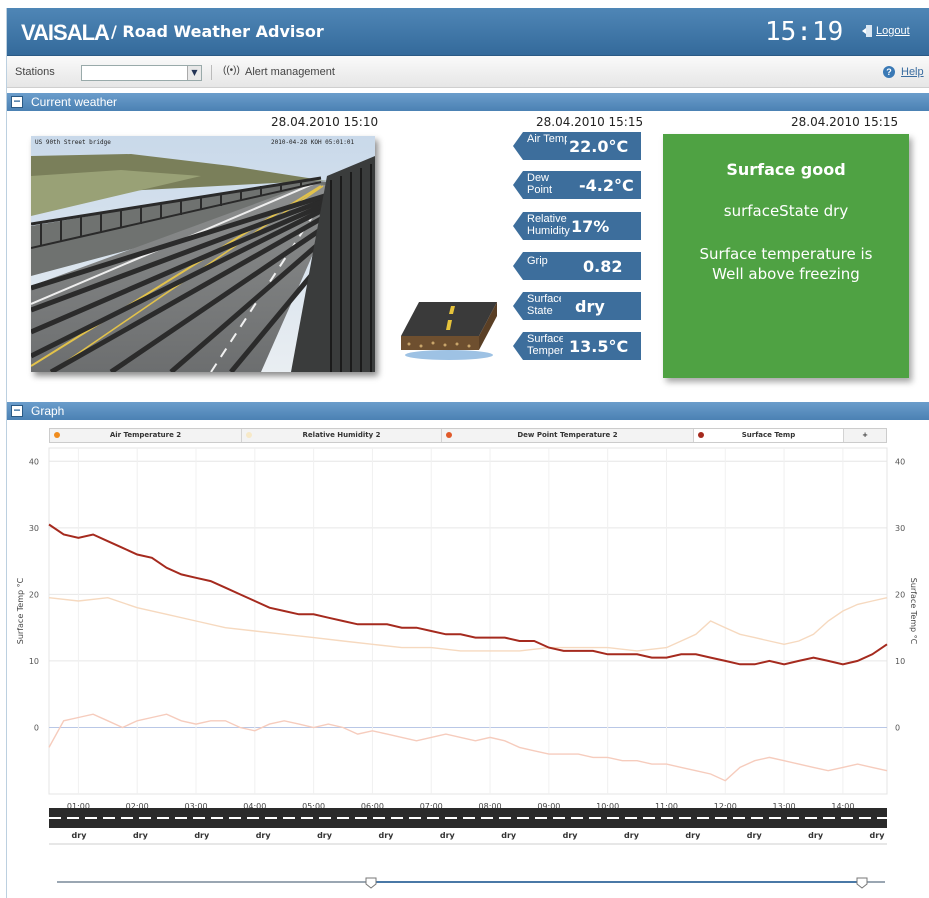 The image size is (929, 898). Describe the element at coordinates (862, 883) in the screenshot. I see `range-slider-handle-right` at that location.